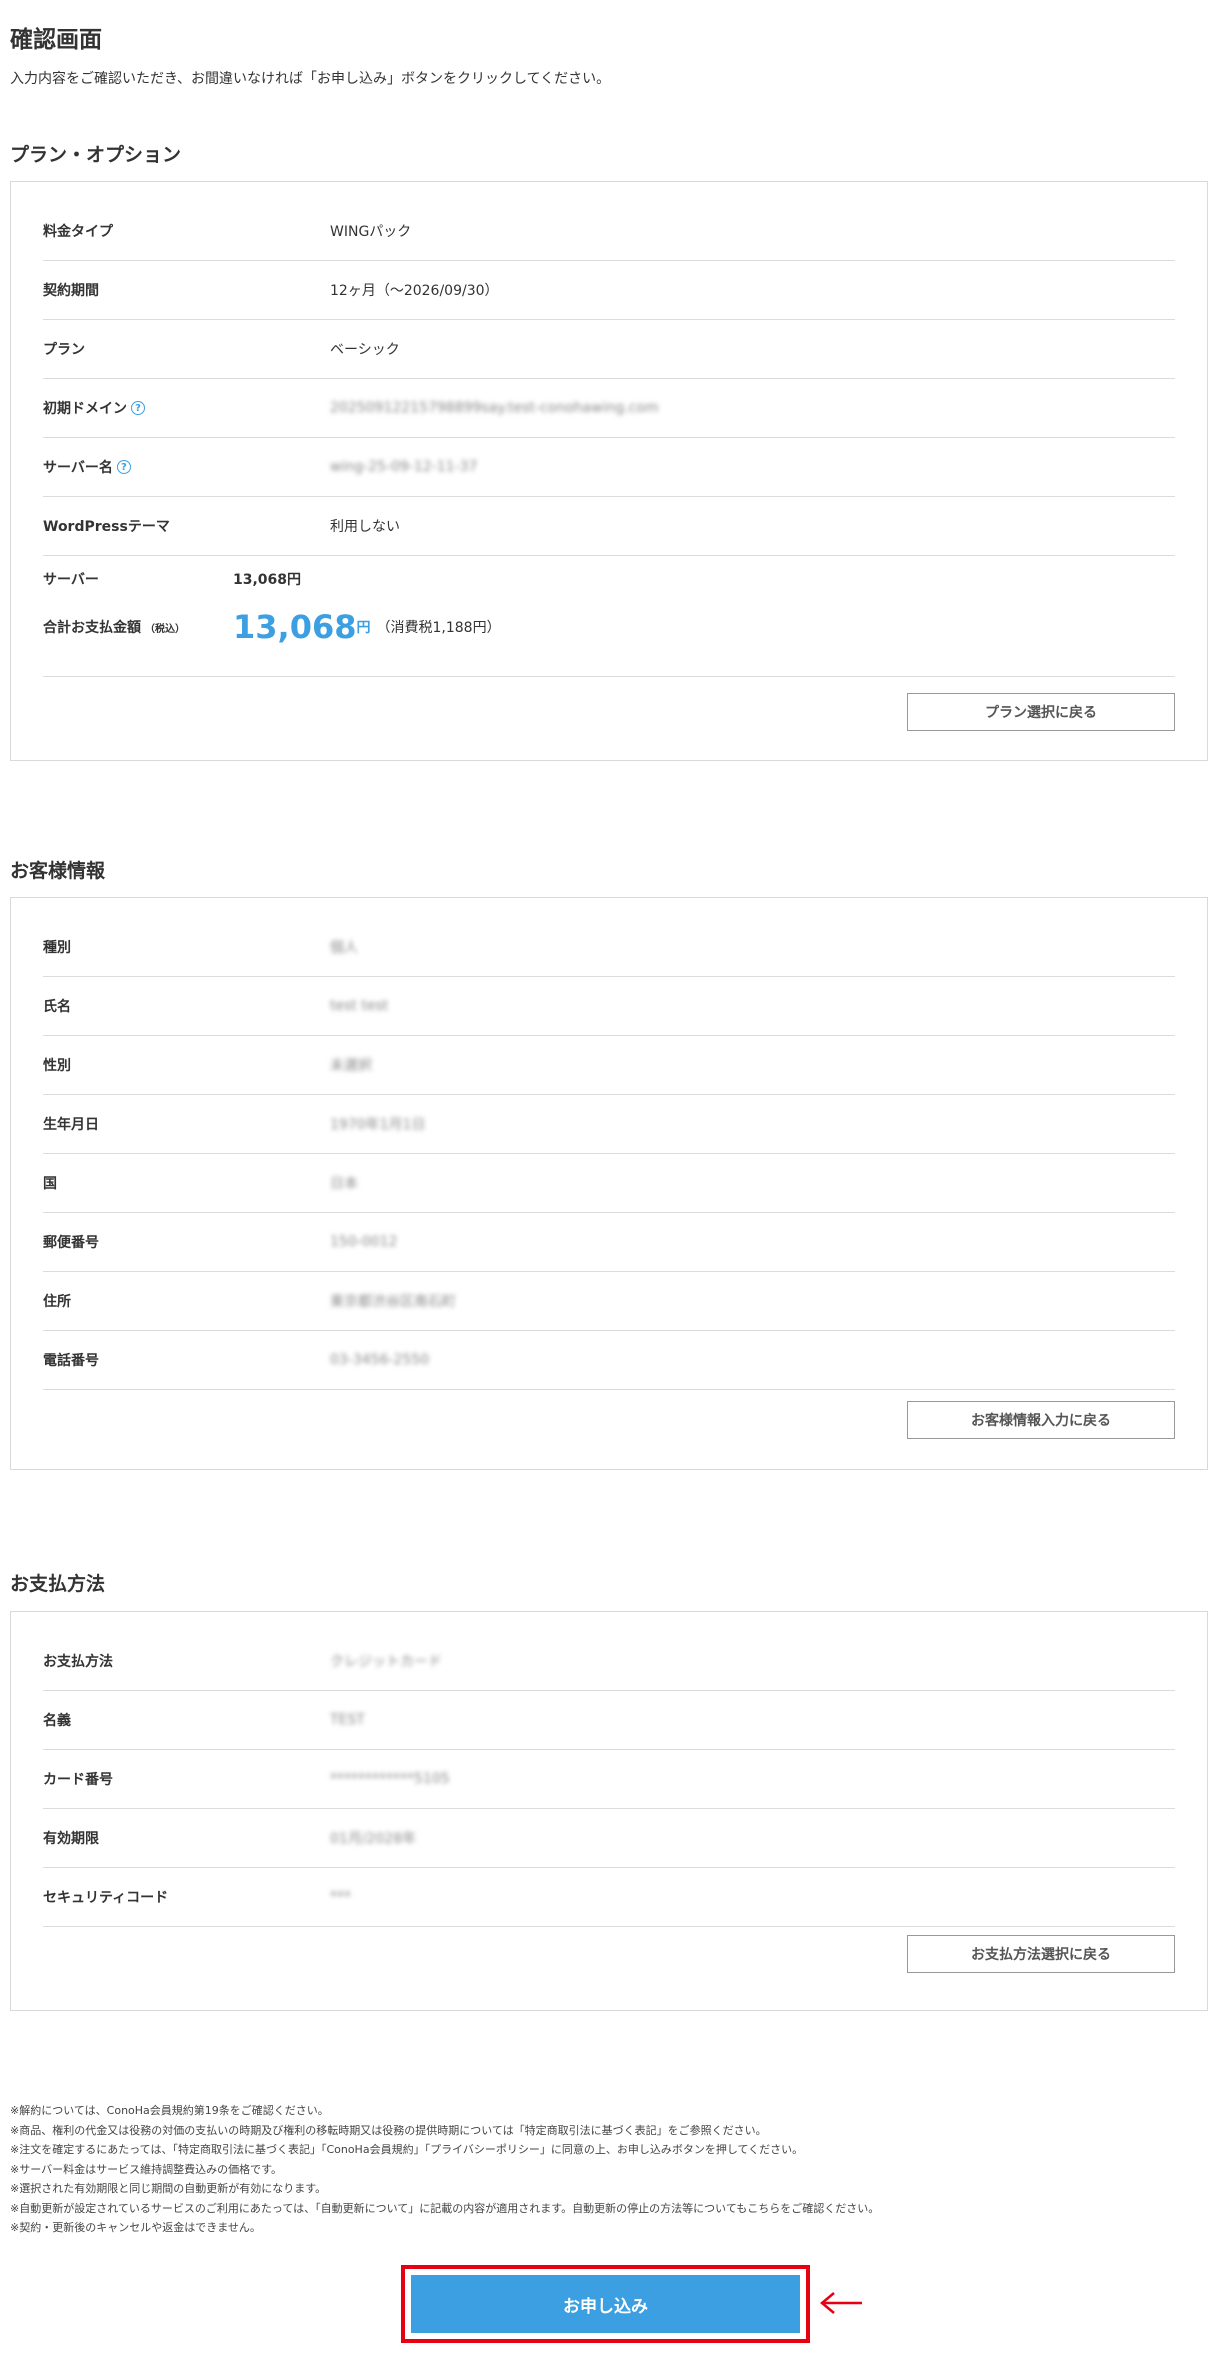 This screenshot has height=2370, width=1220. I want to click on payment-row-holder: 名義 TEST, so click(609, 1720).